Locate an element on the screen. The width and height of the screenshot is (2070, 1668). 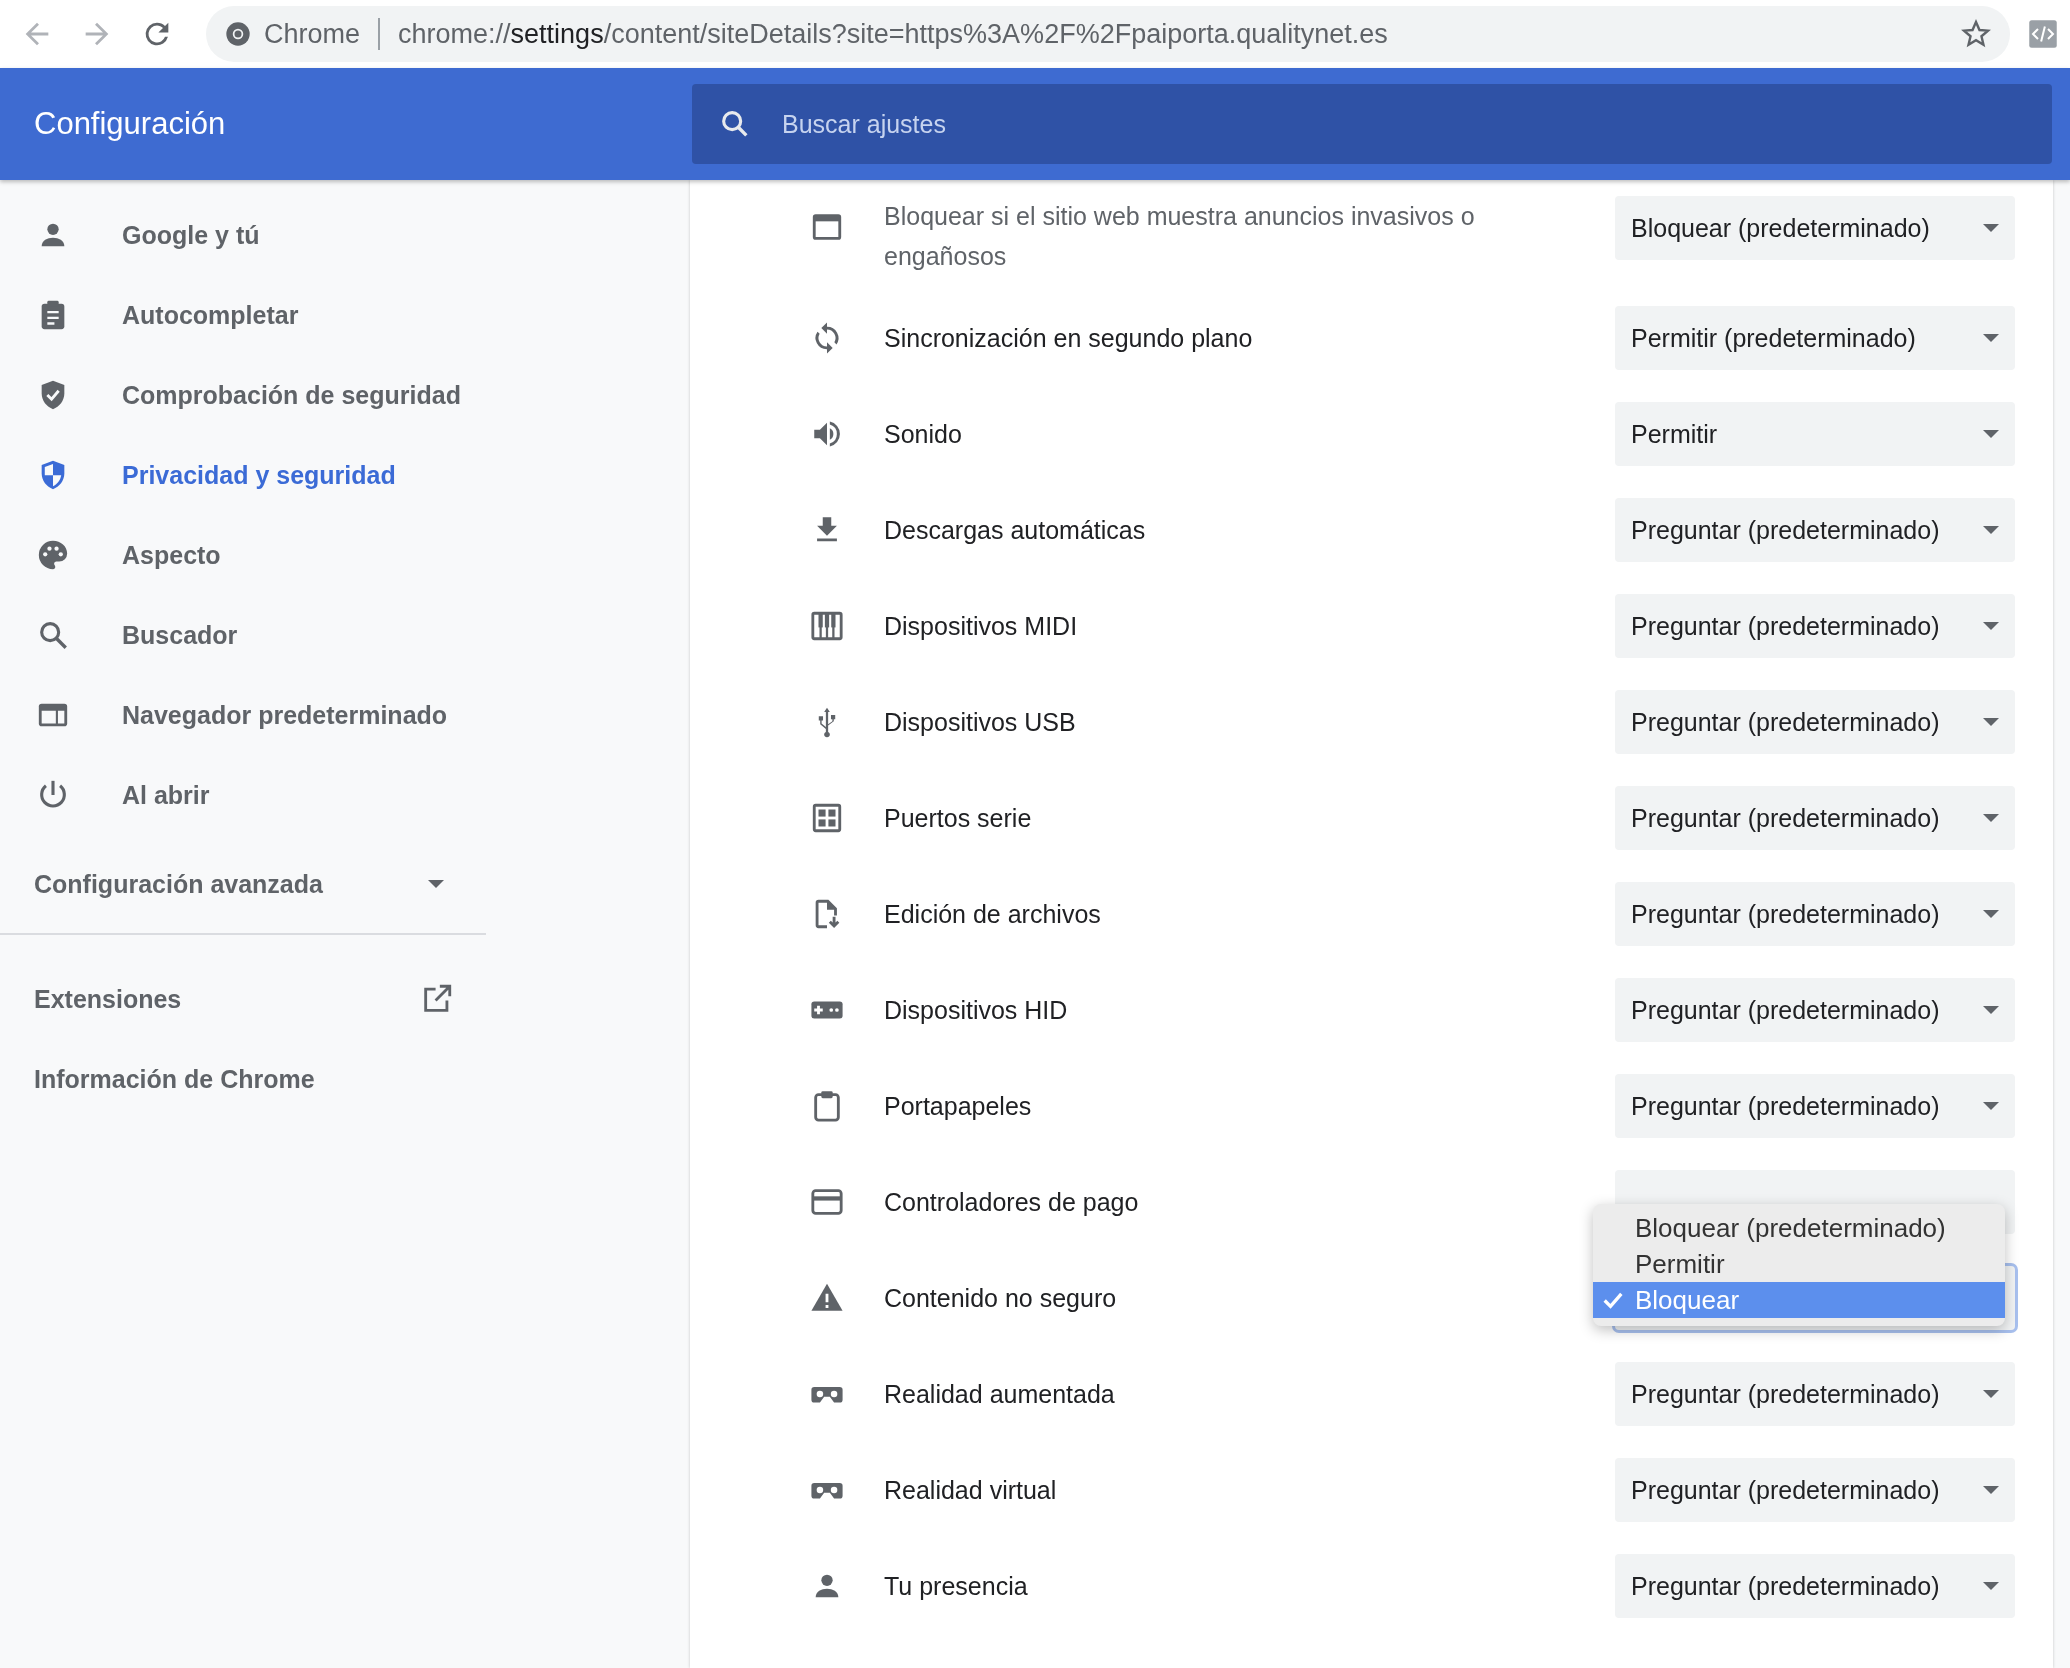
setting-label: Portapapeles is located at coordinates (958, 1106).